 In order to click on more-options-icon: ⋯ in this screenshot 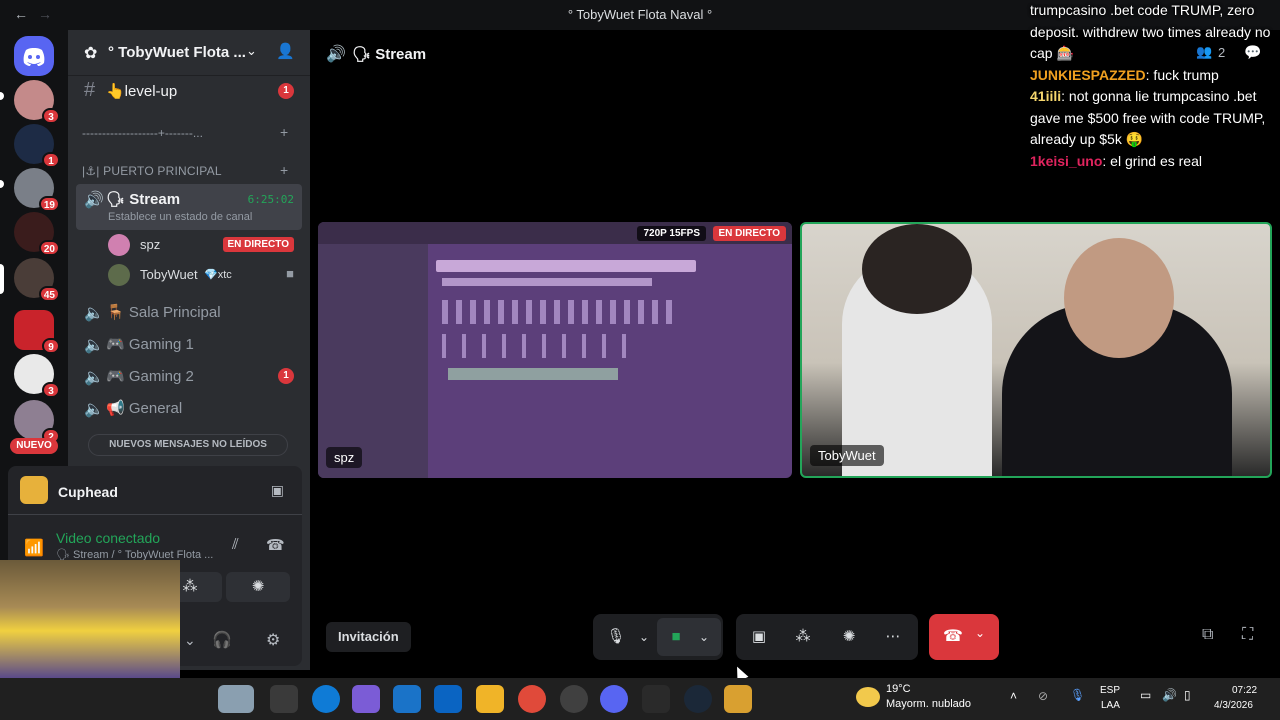, I will do `click(893, 637)`.